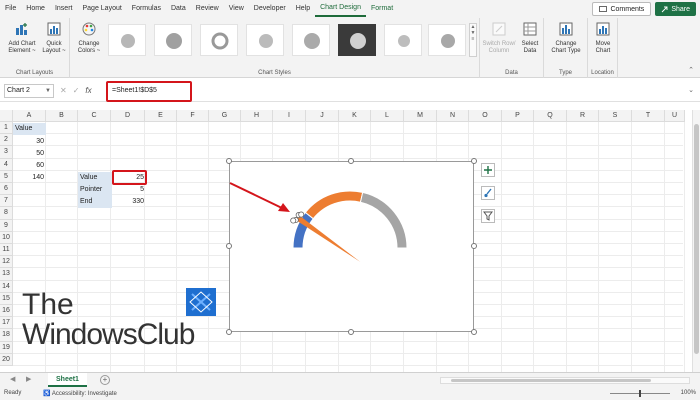  Describe the element at coordinates (387, 116) in the screenshot. I see `column-header-L: L` at that location.